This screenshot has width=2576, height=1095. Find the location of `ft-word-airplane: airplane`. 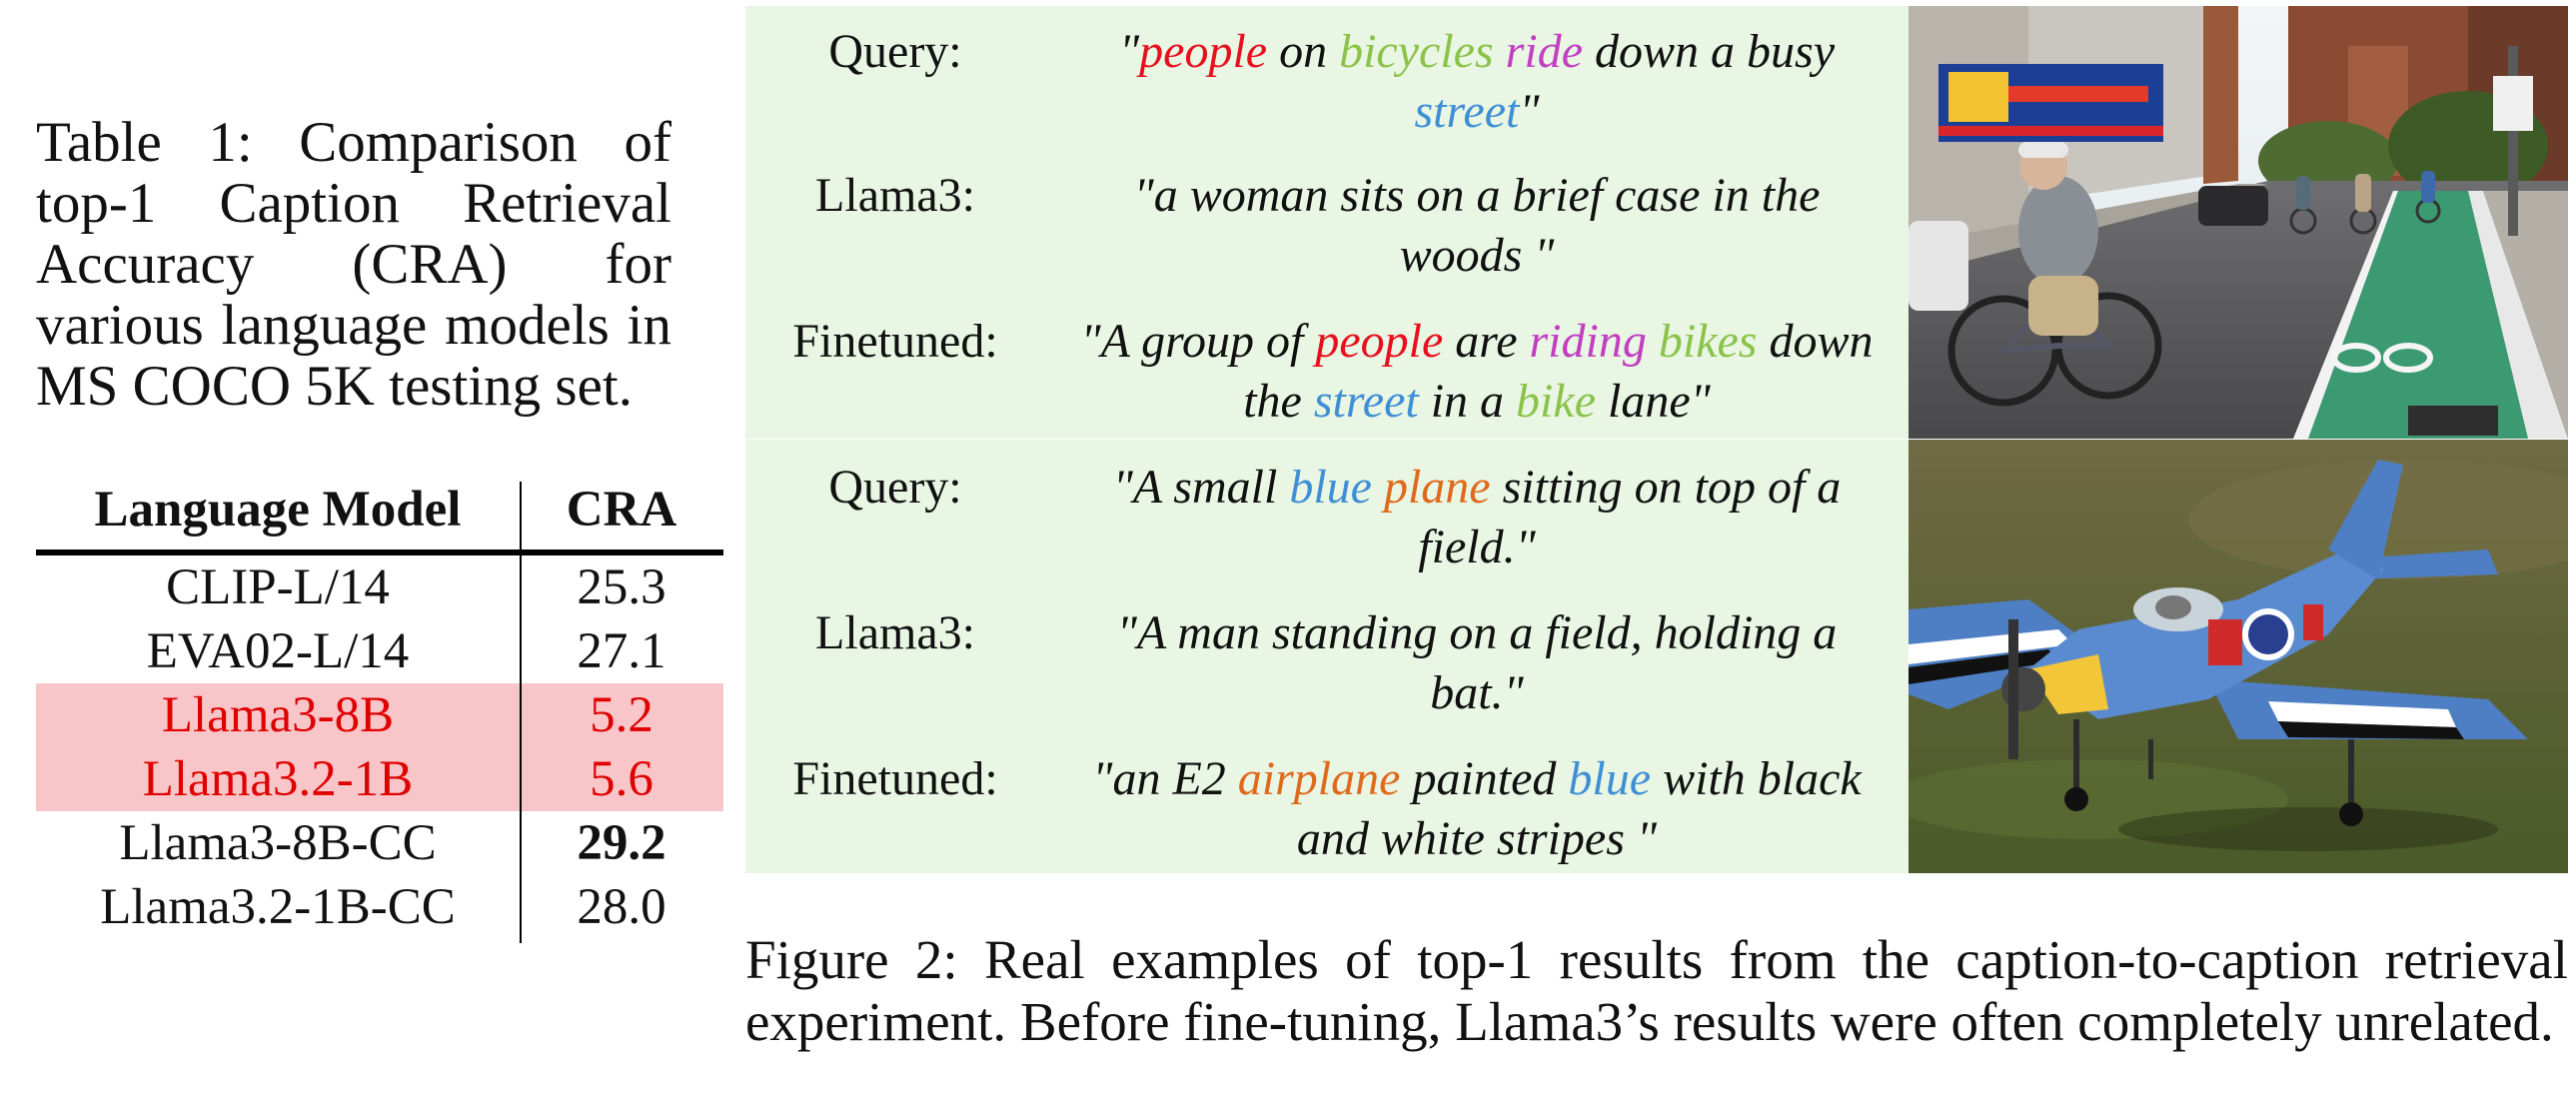

ft-word-airplane: airplane is located at coordinates (1319, 778).